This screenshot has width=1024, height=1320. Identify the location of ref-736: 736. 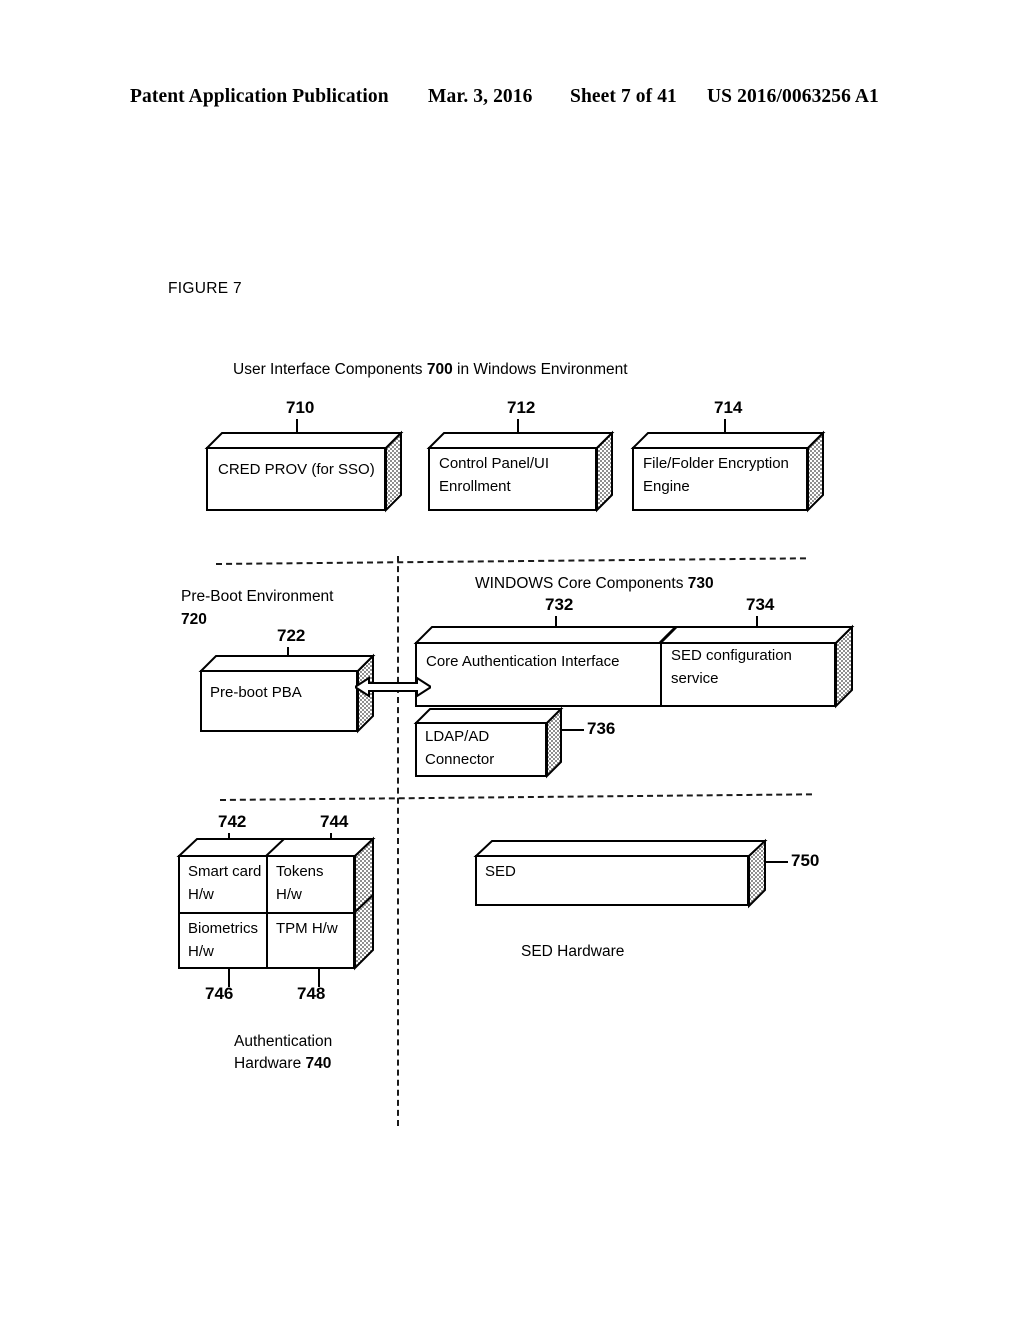
(601, 728).